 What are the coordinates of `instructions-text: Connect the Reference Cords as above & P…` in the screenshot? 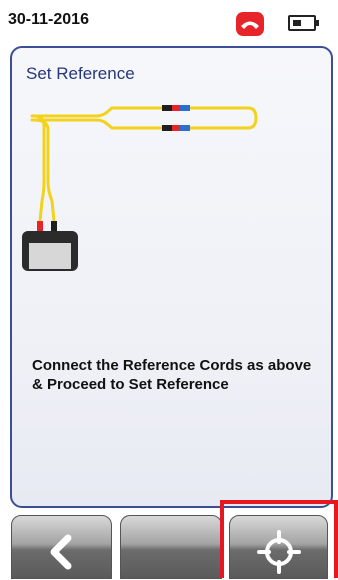 It's located at (172, 375).